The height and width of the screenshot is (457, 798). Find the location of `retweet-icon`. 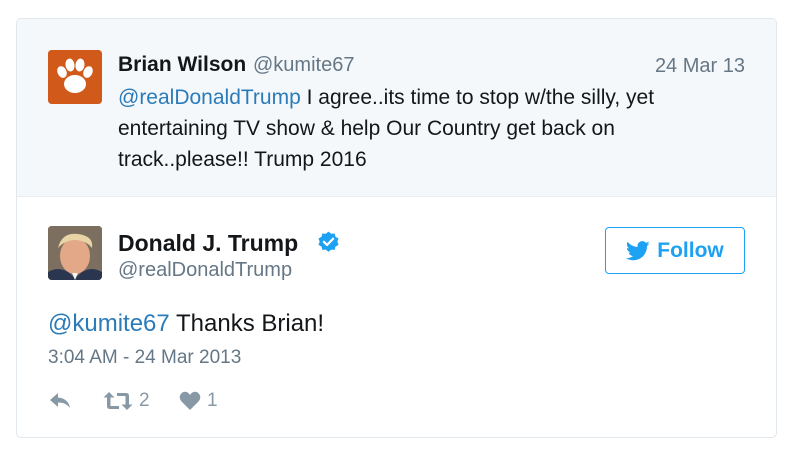

retweet-icon is located at coordinates (118, 401).